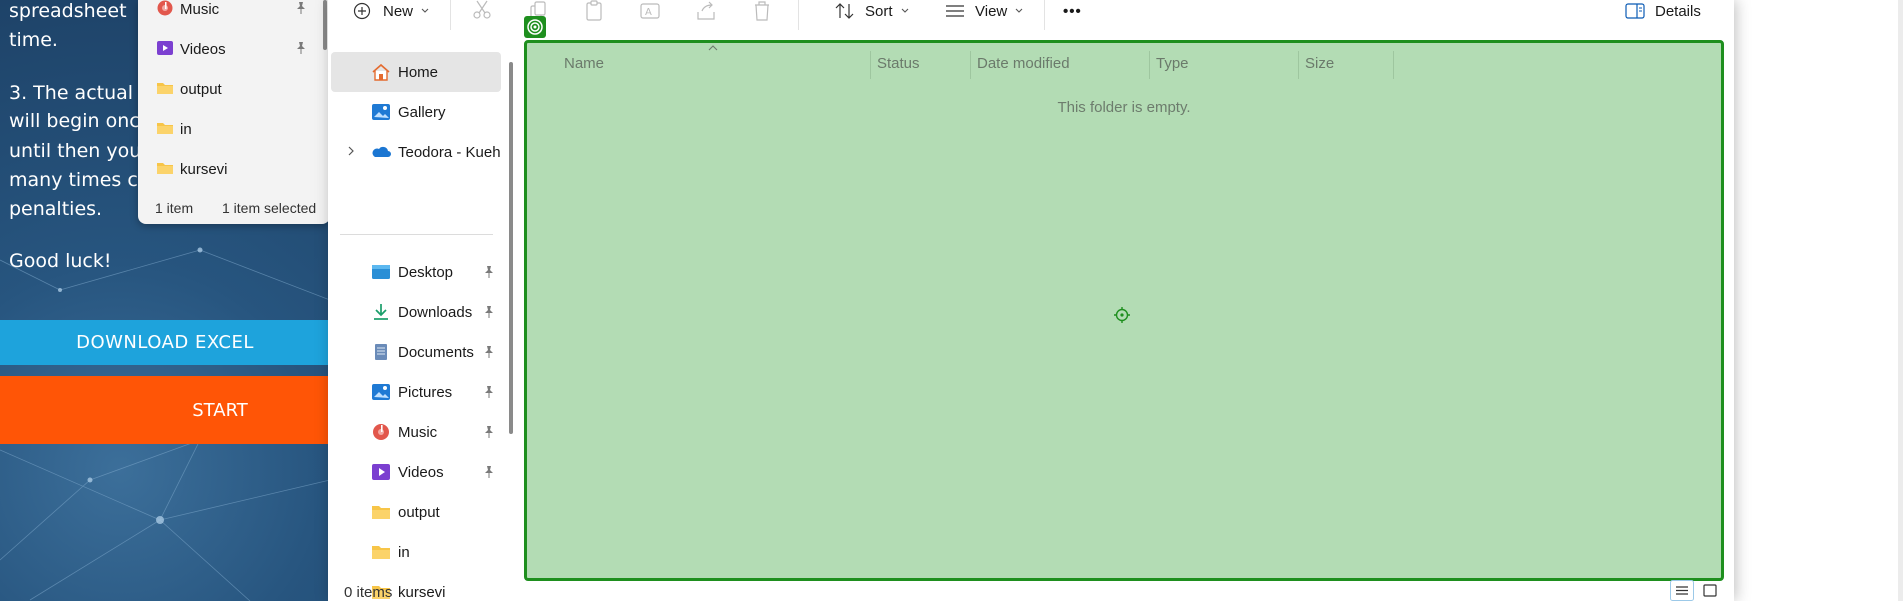  What do you see at coordinates (1319, 63) in the screenshot?
I see `column-header-size: Size` at bounding box center [1319, 63].